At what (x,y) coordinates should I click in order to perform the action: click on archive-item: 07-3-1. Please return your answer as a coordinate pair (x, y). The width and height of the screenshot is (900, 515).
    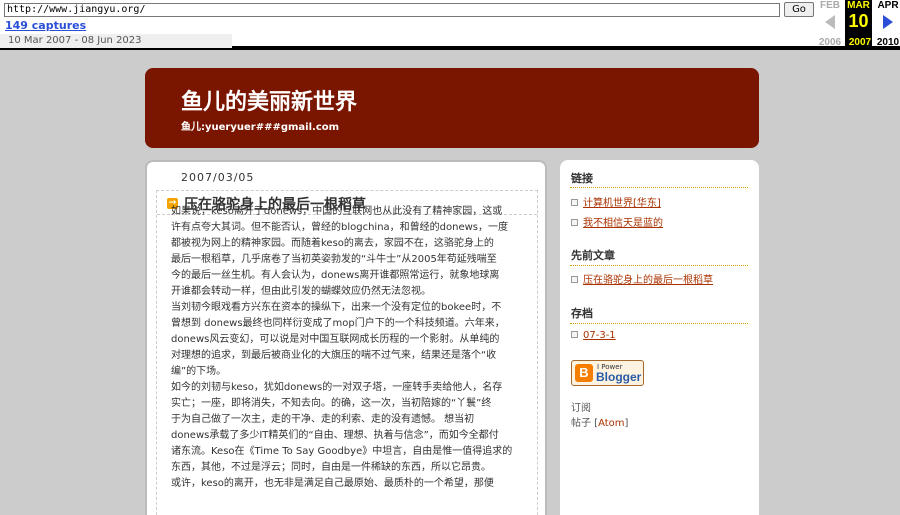
    Looking at the image, I should click on (593, 335).